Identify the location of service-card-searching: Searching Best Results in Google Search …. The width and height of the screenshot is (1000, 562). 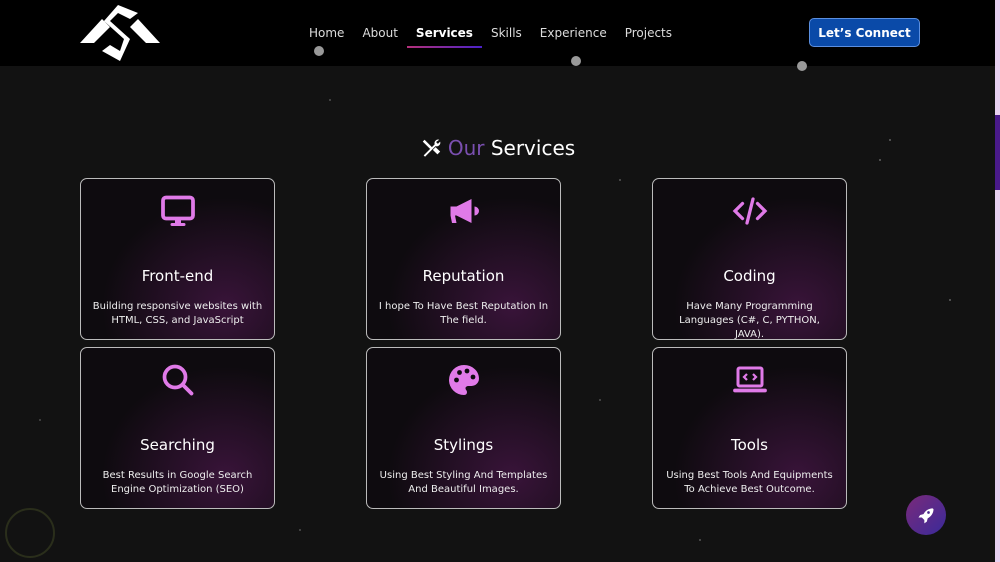
(177, 428).